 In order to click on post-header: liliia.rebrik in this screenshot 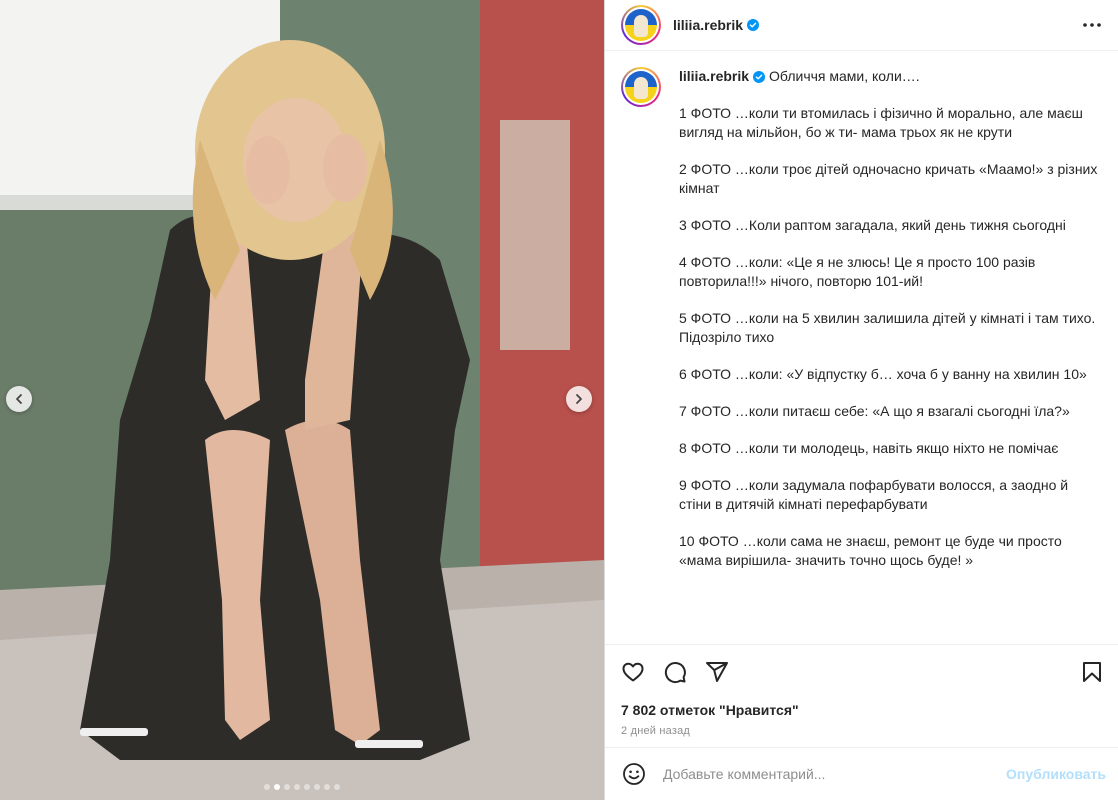, I will do `click(861, 25)`.